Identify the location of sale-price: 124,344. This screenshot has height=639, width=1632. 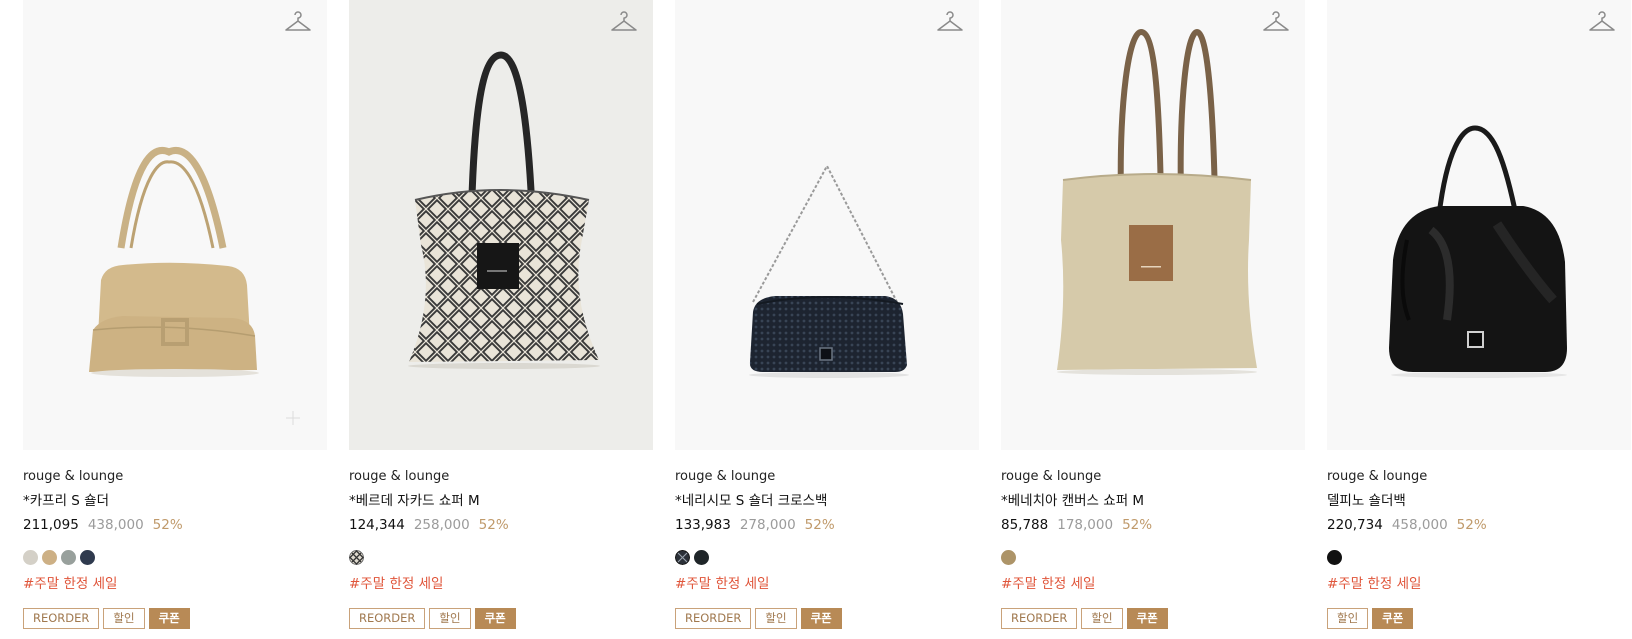
(377, 525).